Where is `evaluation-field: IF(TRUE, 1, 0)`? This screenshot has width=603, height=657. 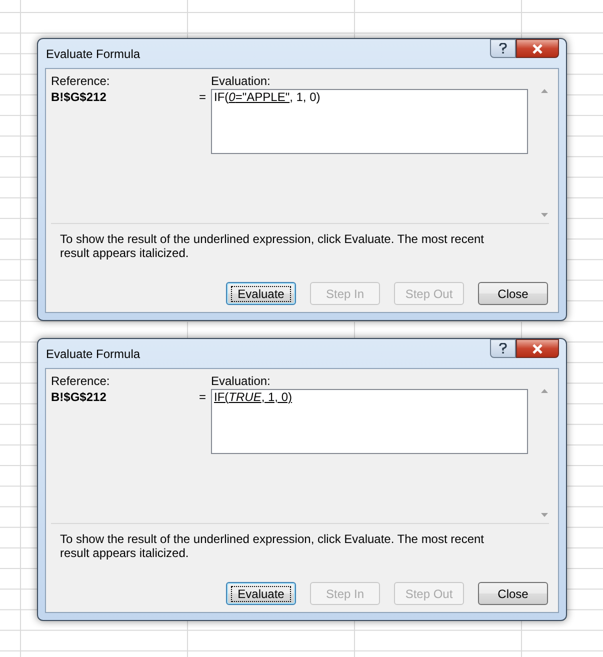 evaluation-field: IF(TRUE, 1, 0) is located at coordinates (369, 421).